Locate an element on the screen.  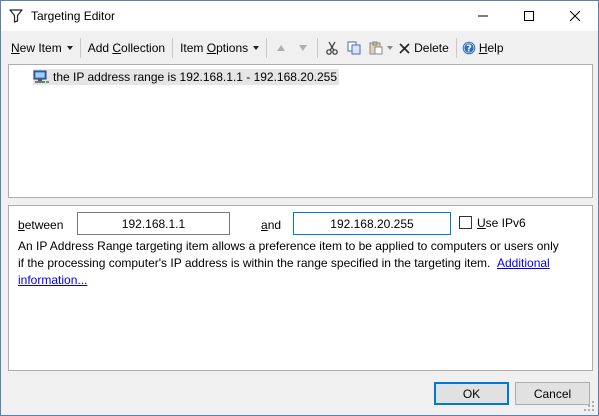
delete-icon is located at coordinates (404, 48).